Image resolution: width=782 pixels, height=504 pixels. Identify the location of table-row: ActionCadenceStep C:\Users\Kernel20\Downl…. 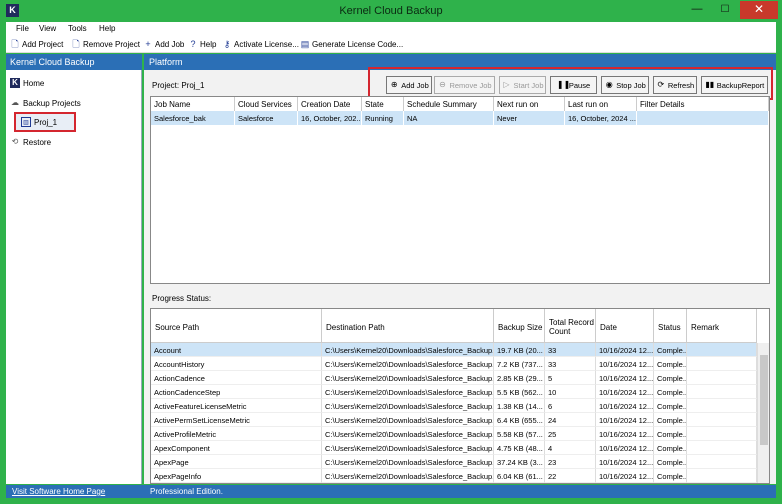
(454, 392).